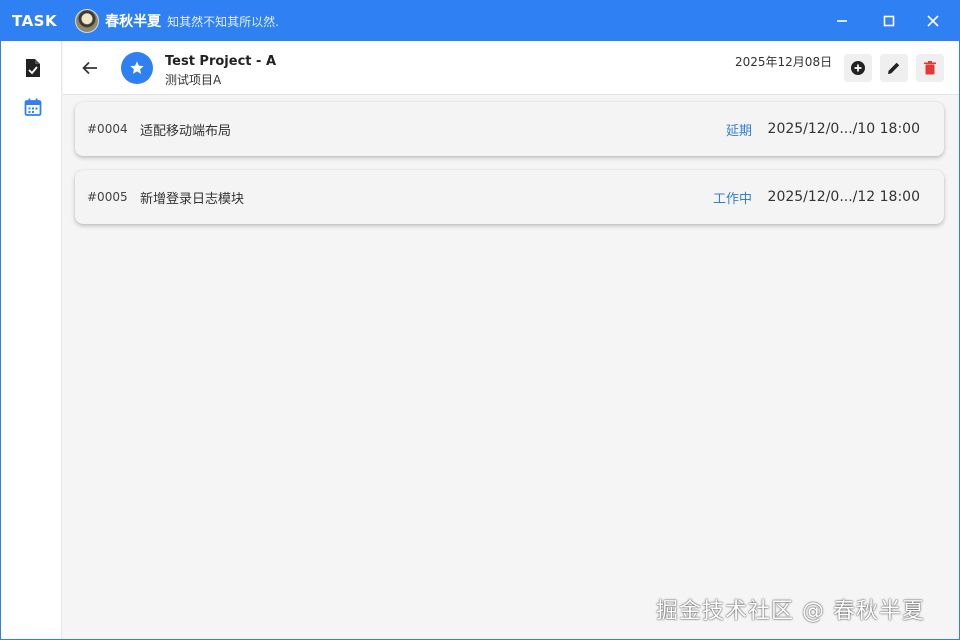 The height and width of the screenshot is (640, 960). What do you see at coordinates (509, 197) in the screenshot?
I see `task-card: #0005 新增登录日志模块 工作中 2025/12/0.../12 18:00` at bounding box center [509, 197].